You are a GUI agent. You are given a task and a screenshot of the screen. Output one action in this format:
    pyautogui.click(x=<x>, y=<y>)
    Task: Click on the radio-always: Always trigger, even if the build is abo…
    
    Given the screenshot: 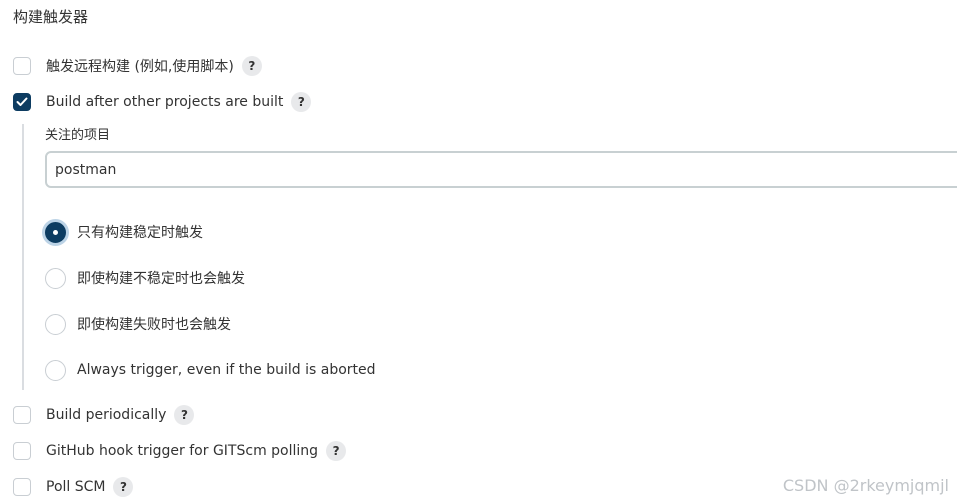 What is the action you would take?
    pyautogui.click(x=210, y=370)
    